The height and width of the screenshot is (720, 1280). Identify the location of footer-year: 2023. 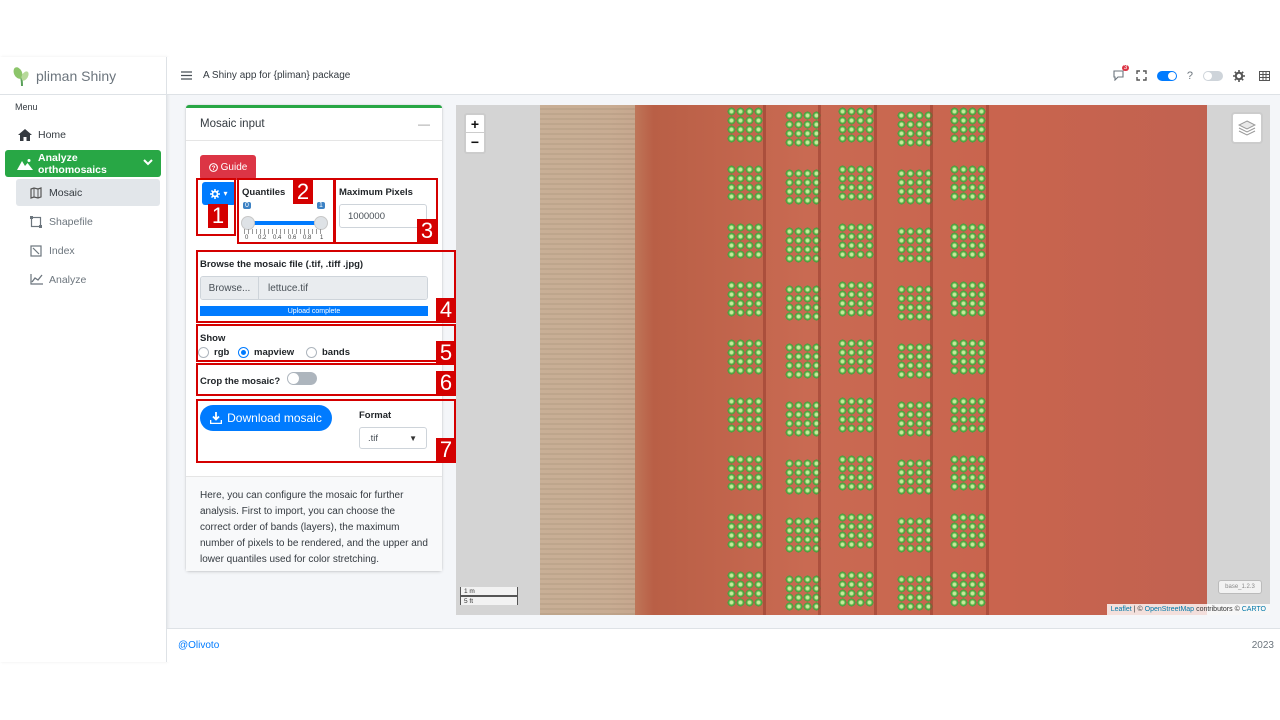
(1262, 645).